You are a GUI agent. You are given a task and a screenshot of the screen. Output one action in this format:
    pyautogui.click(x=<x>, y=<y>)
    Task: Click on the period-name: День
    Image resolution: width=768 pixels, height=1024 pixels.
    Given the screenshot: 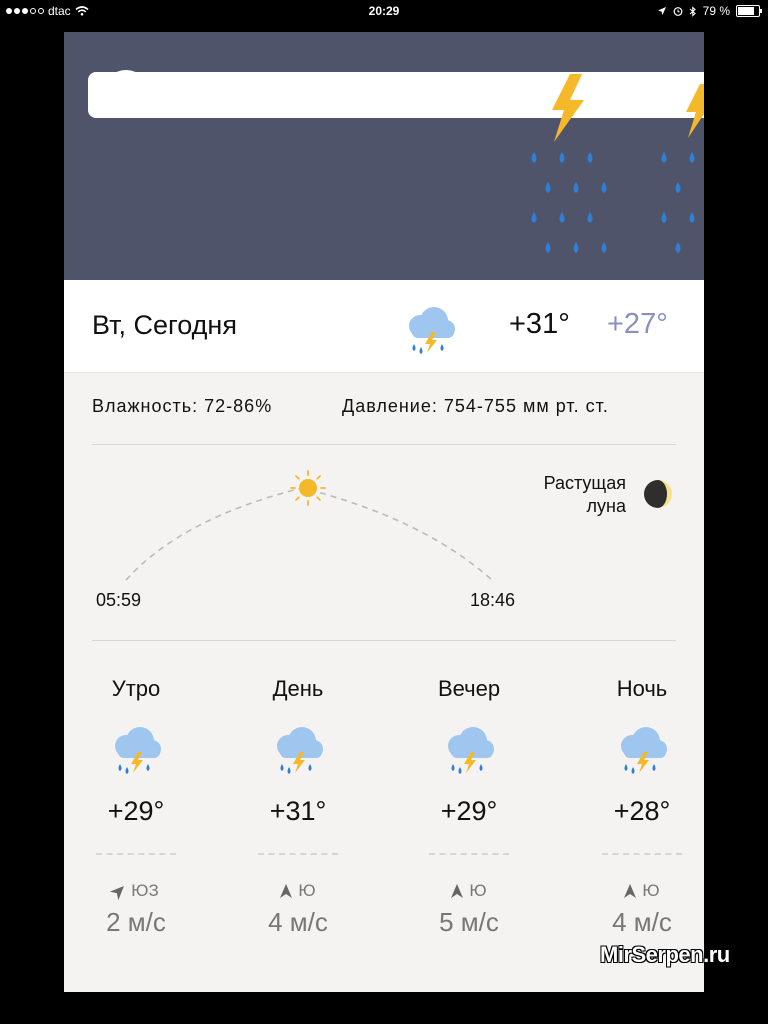 What is the action you would take?
    pyautogui.click(x=298, y=688)
    